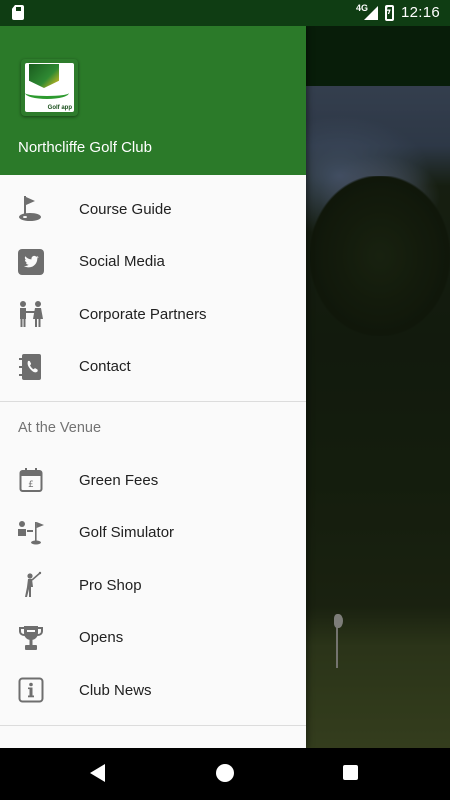 This screenshot has width=450, height=800. I want to click on golf-flag-icon, so click(31, 209).